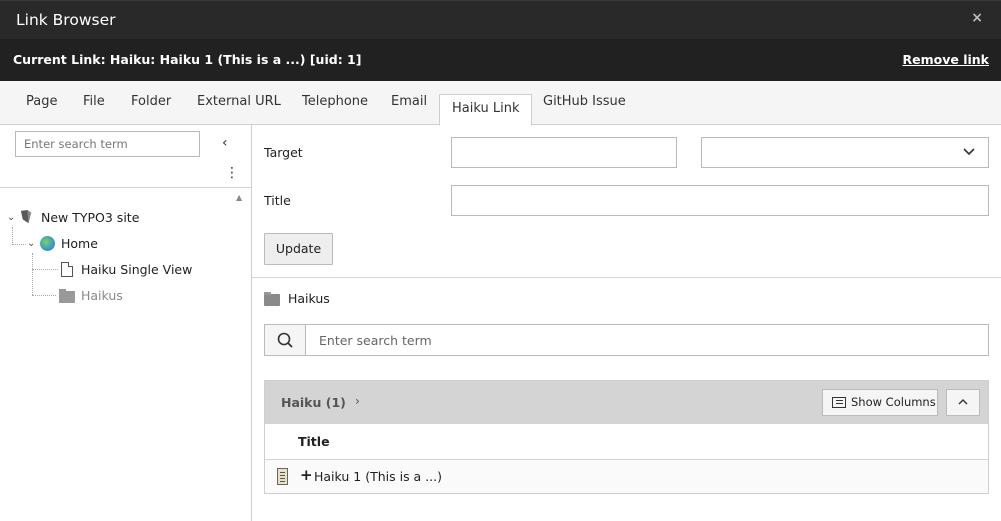 The image size is (1001, 521). What do you see at coordinates (94, 101) in the screenshot?
I see `tab-file: File` at bounding box center [94, 101].